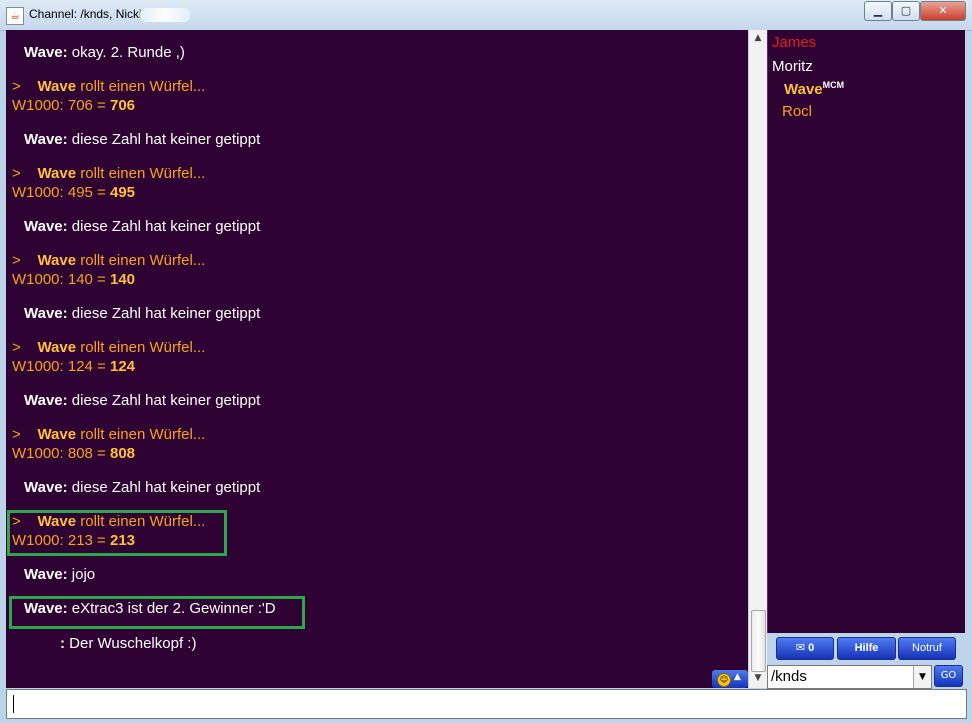  What do you see at coordinates (486, 15) in the screenshot?
I see `window-titlebar: ☕ Channel: /knds, Nicki ▁ ▢ ✕` at bounding box center [486, 15].